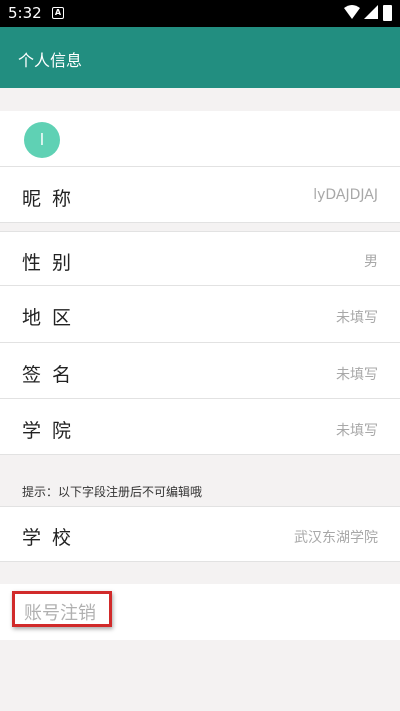 The height and width of the screenshot is (711, 400). What do you see at coordinates (200, 371) in the screenshot?
I see `signature-row: 签名 未填写` at bounding box center [200, 371].